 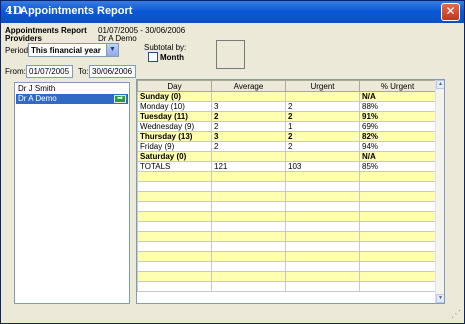 I want to click on table-cell: N/A, so click(x=397, y=156).